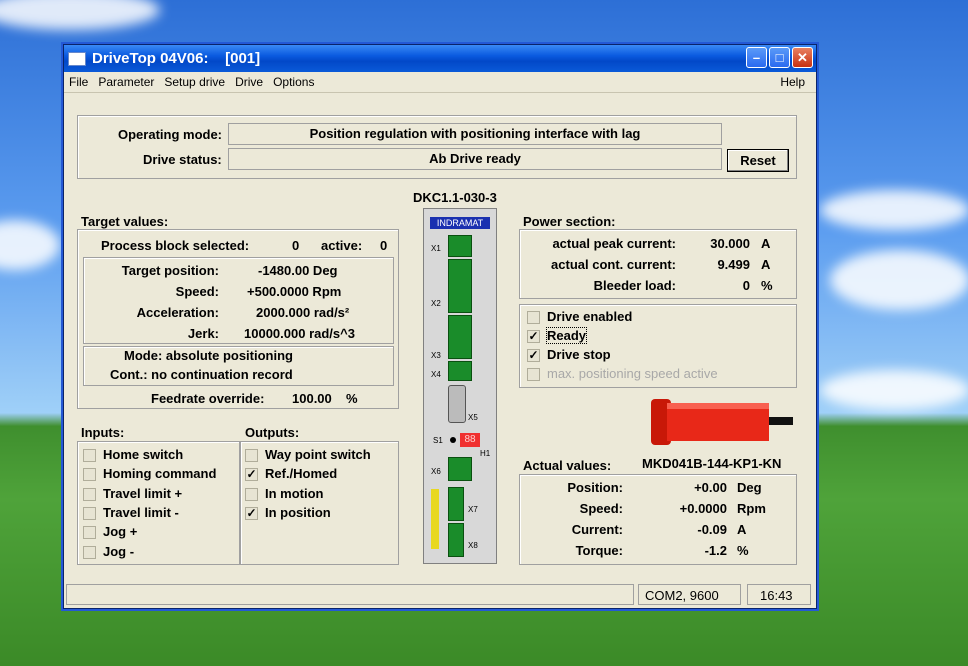  What do you see at coordinates (766, 243) in the screenshot?
I see `peak-current-unit: A` at bounding box center [766, 243].